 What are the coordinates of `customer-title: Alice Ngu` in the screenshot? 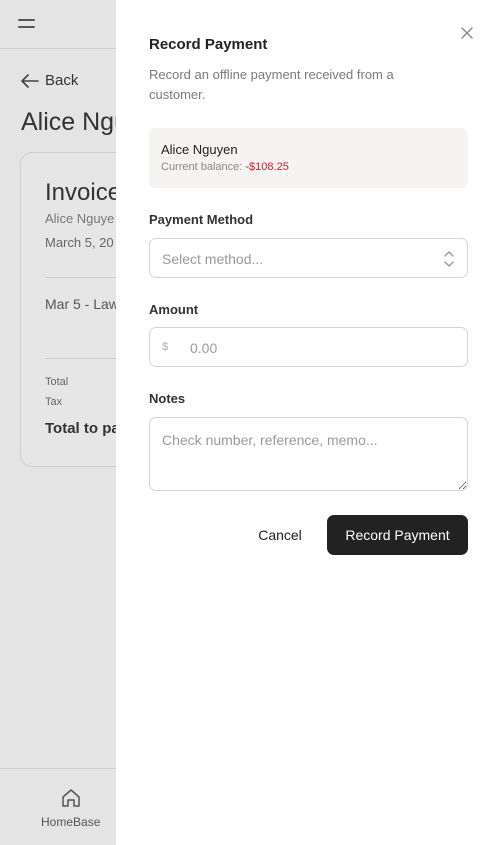 It's located at (74, 122).